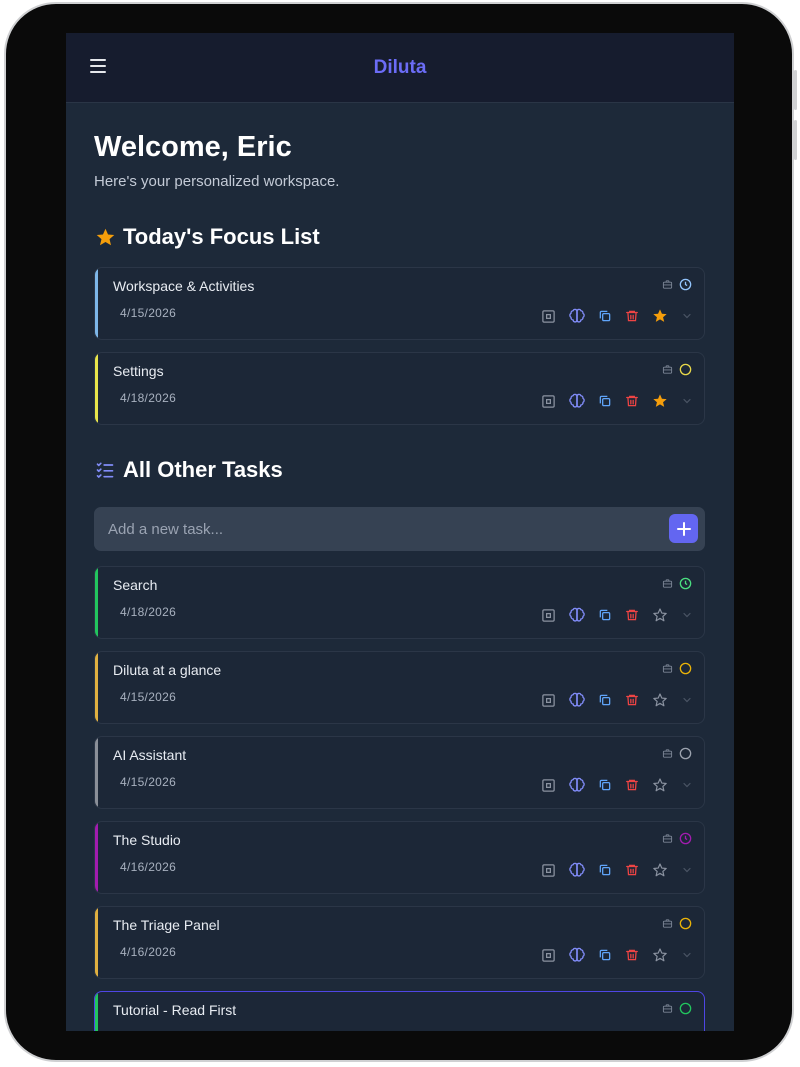 The height and width of the screenshot is (1067, 800). I want to click on device-side-button, so click(795, 90).